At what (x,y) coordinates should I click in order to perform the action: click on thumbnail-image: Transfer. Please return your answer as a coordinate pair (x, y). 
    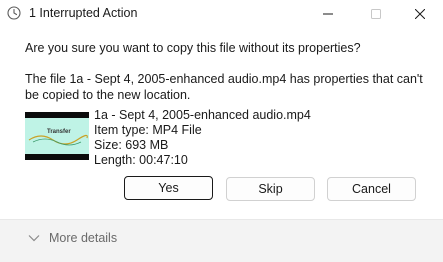
    Looking at the image, I should click on (57, 136).